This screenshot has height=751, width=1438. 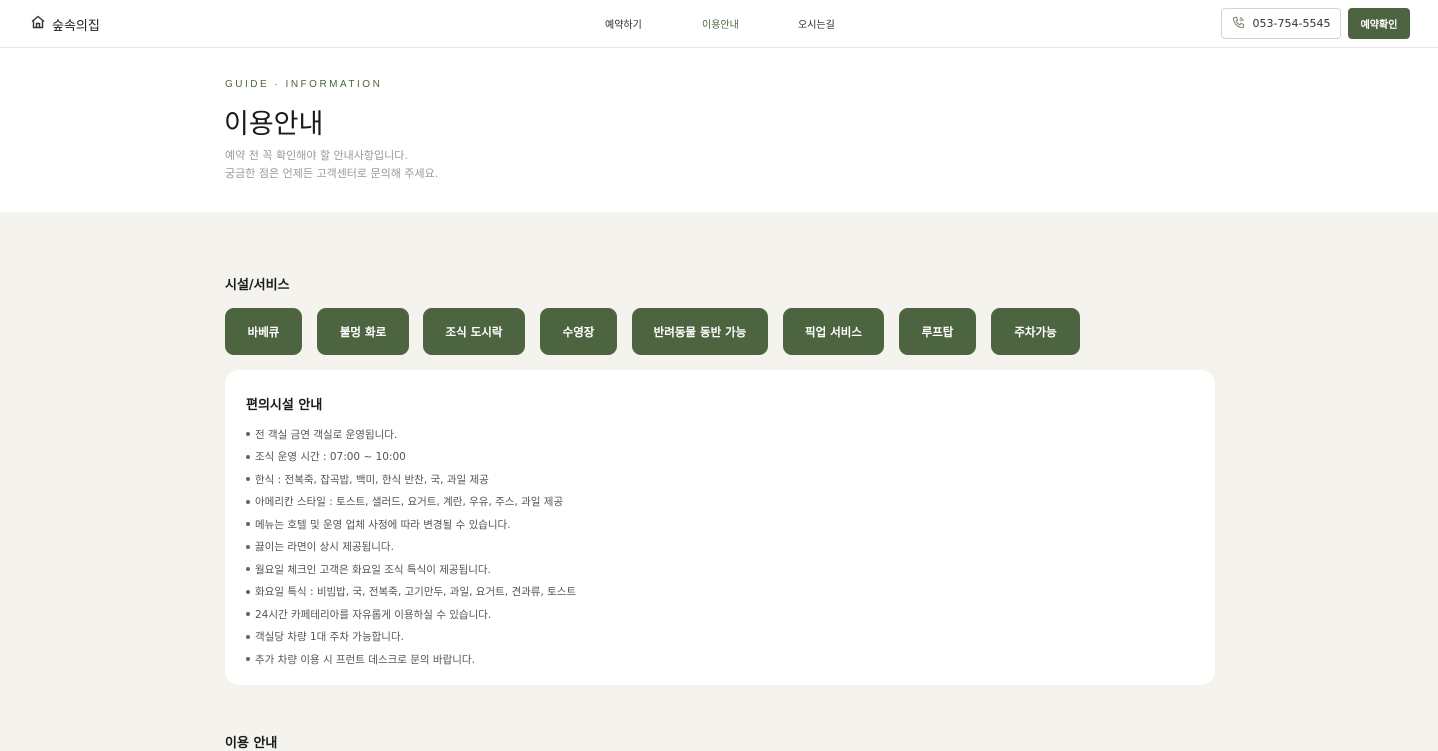 What do you see at coordinates (411, 637) in the screenshot?
I see `list-item: 객실당 차량 1대 주차 가능합니다.` at bounding box center [411, 637].